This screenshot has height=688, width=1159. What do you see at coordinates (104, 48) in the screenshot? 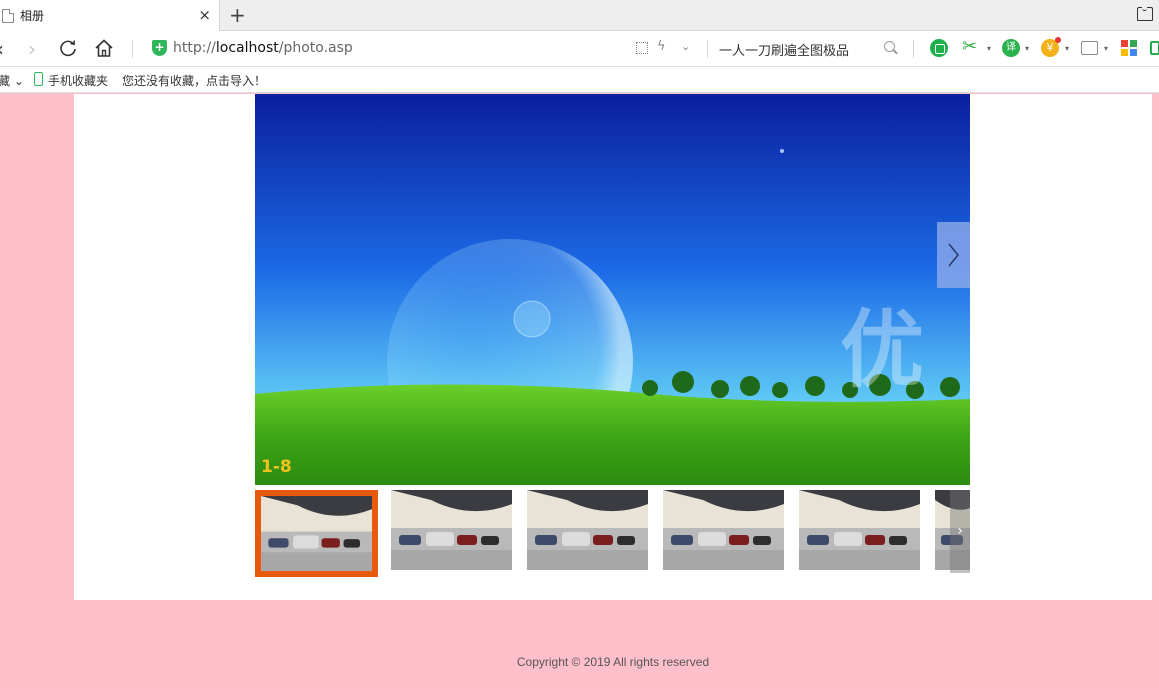
I see `home-icon` at bounding box center [104, 48].